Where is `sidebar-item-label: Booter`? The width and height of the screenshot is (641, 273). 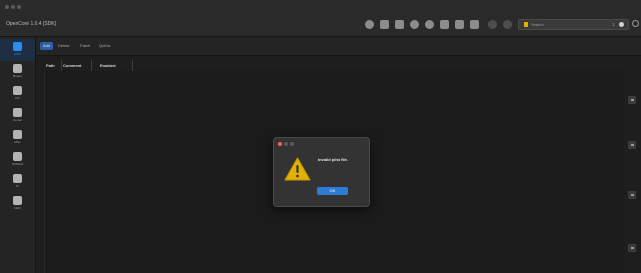
sidebar-item-label: Booter is located at coordinates (17, 76).